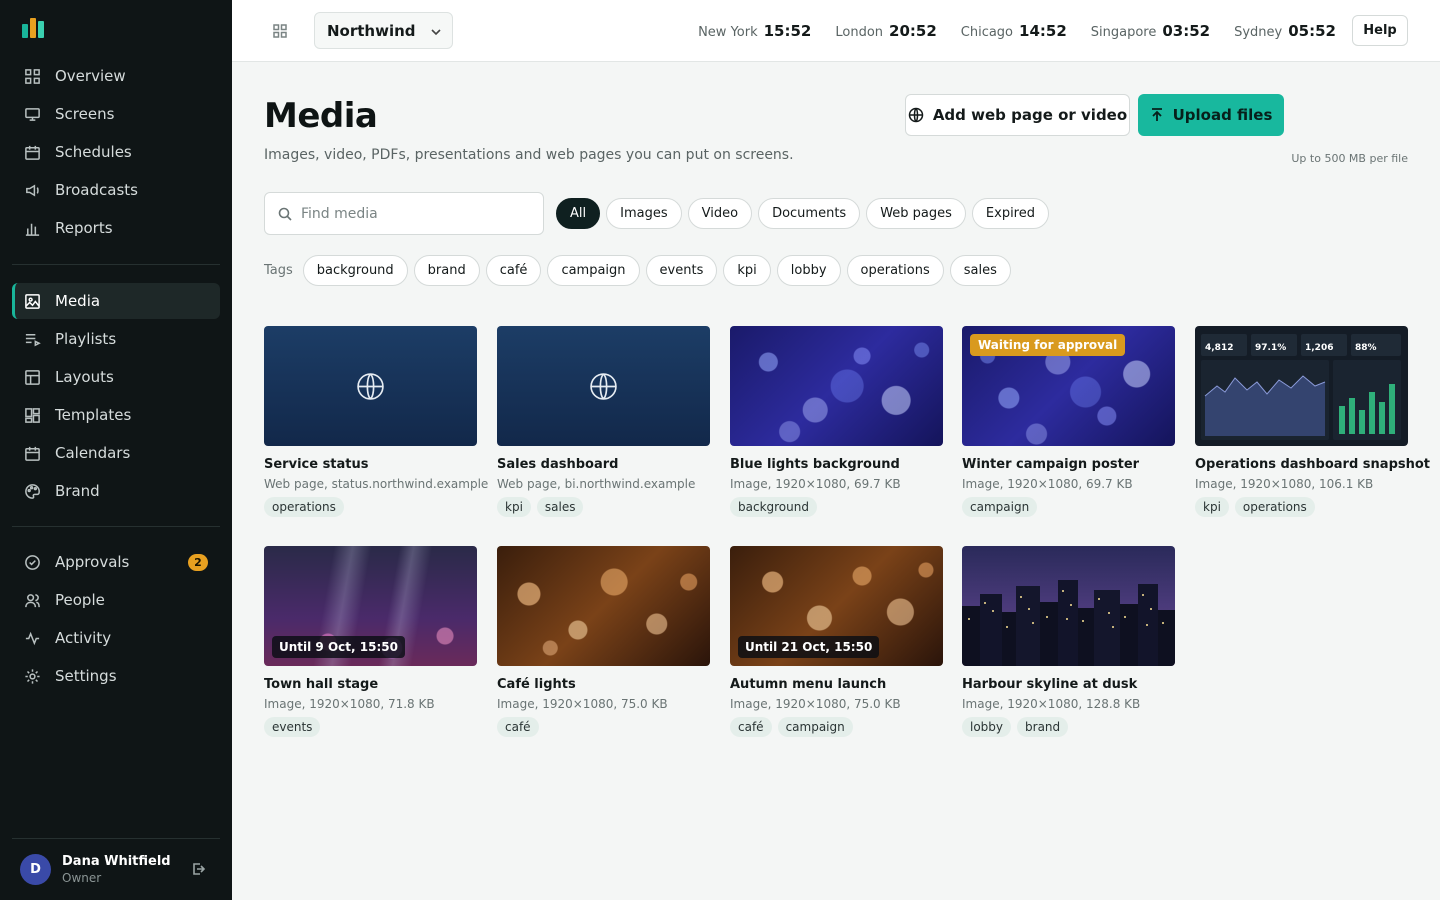 The width and height of the screenshot is (1440, 900). I want to click on media-title: Town hall stage, so click(321, 684).